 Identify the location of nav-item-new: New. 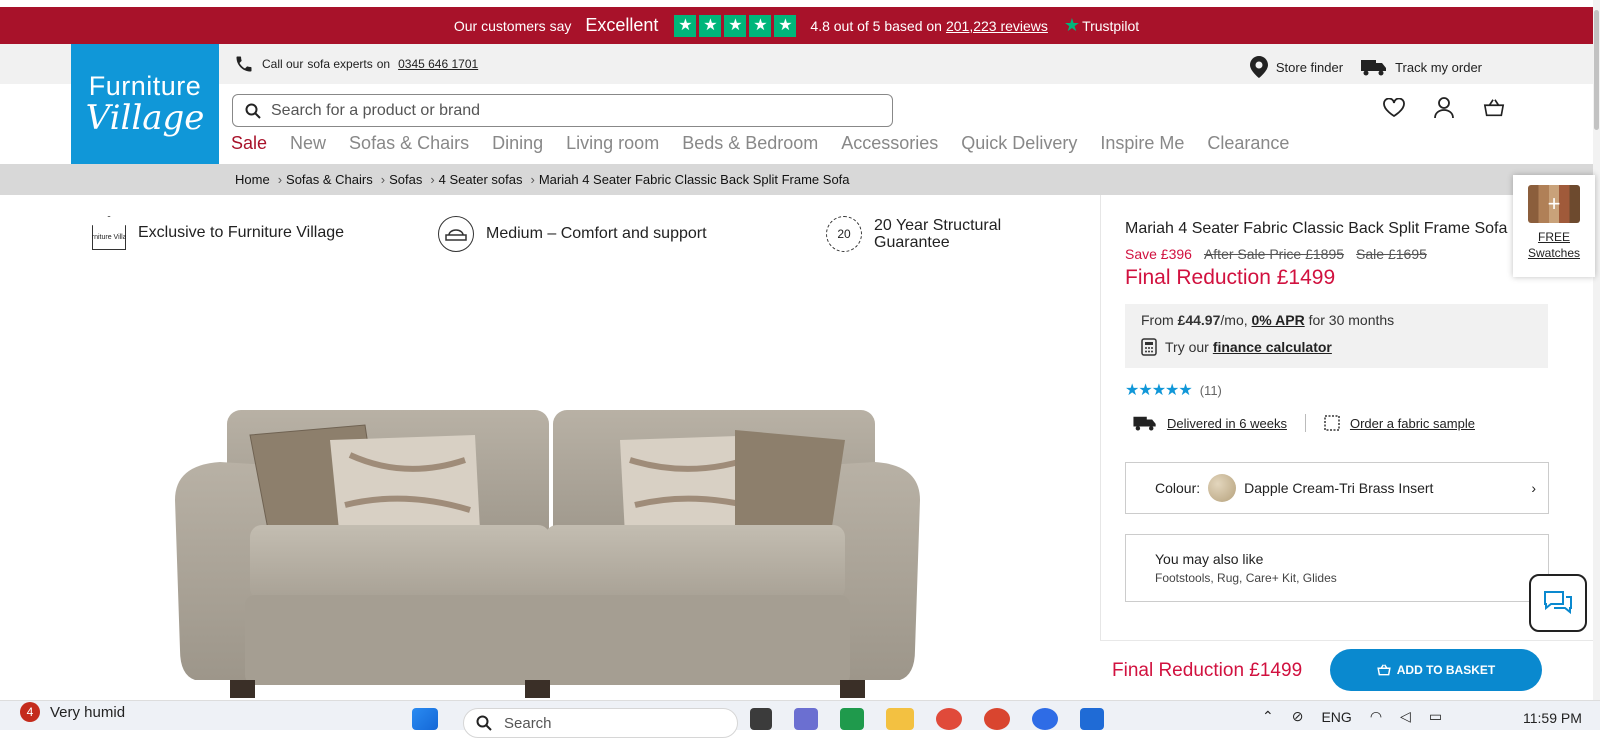
(308, 143).